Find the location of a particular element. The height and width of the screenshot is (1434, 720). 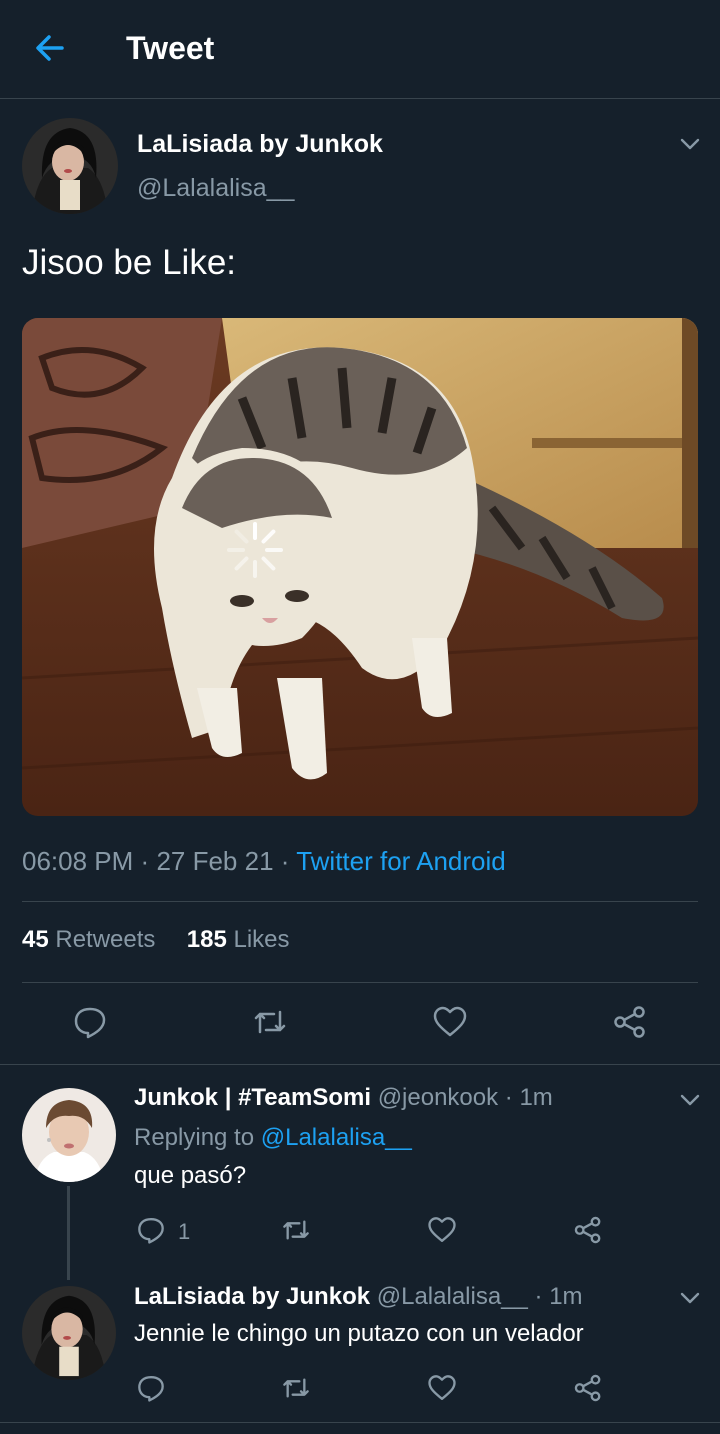

author-name: LaLisiada by Junkok is located at coordinates (260, 144).